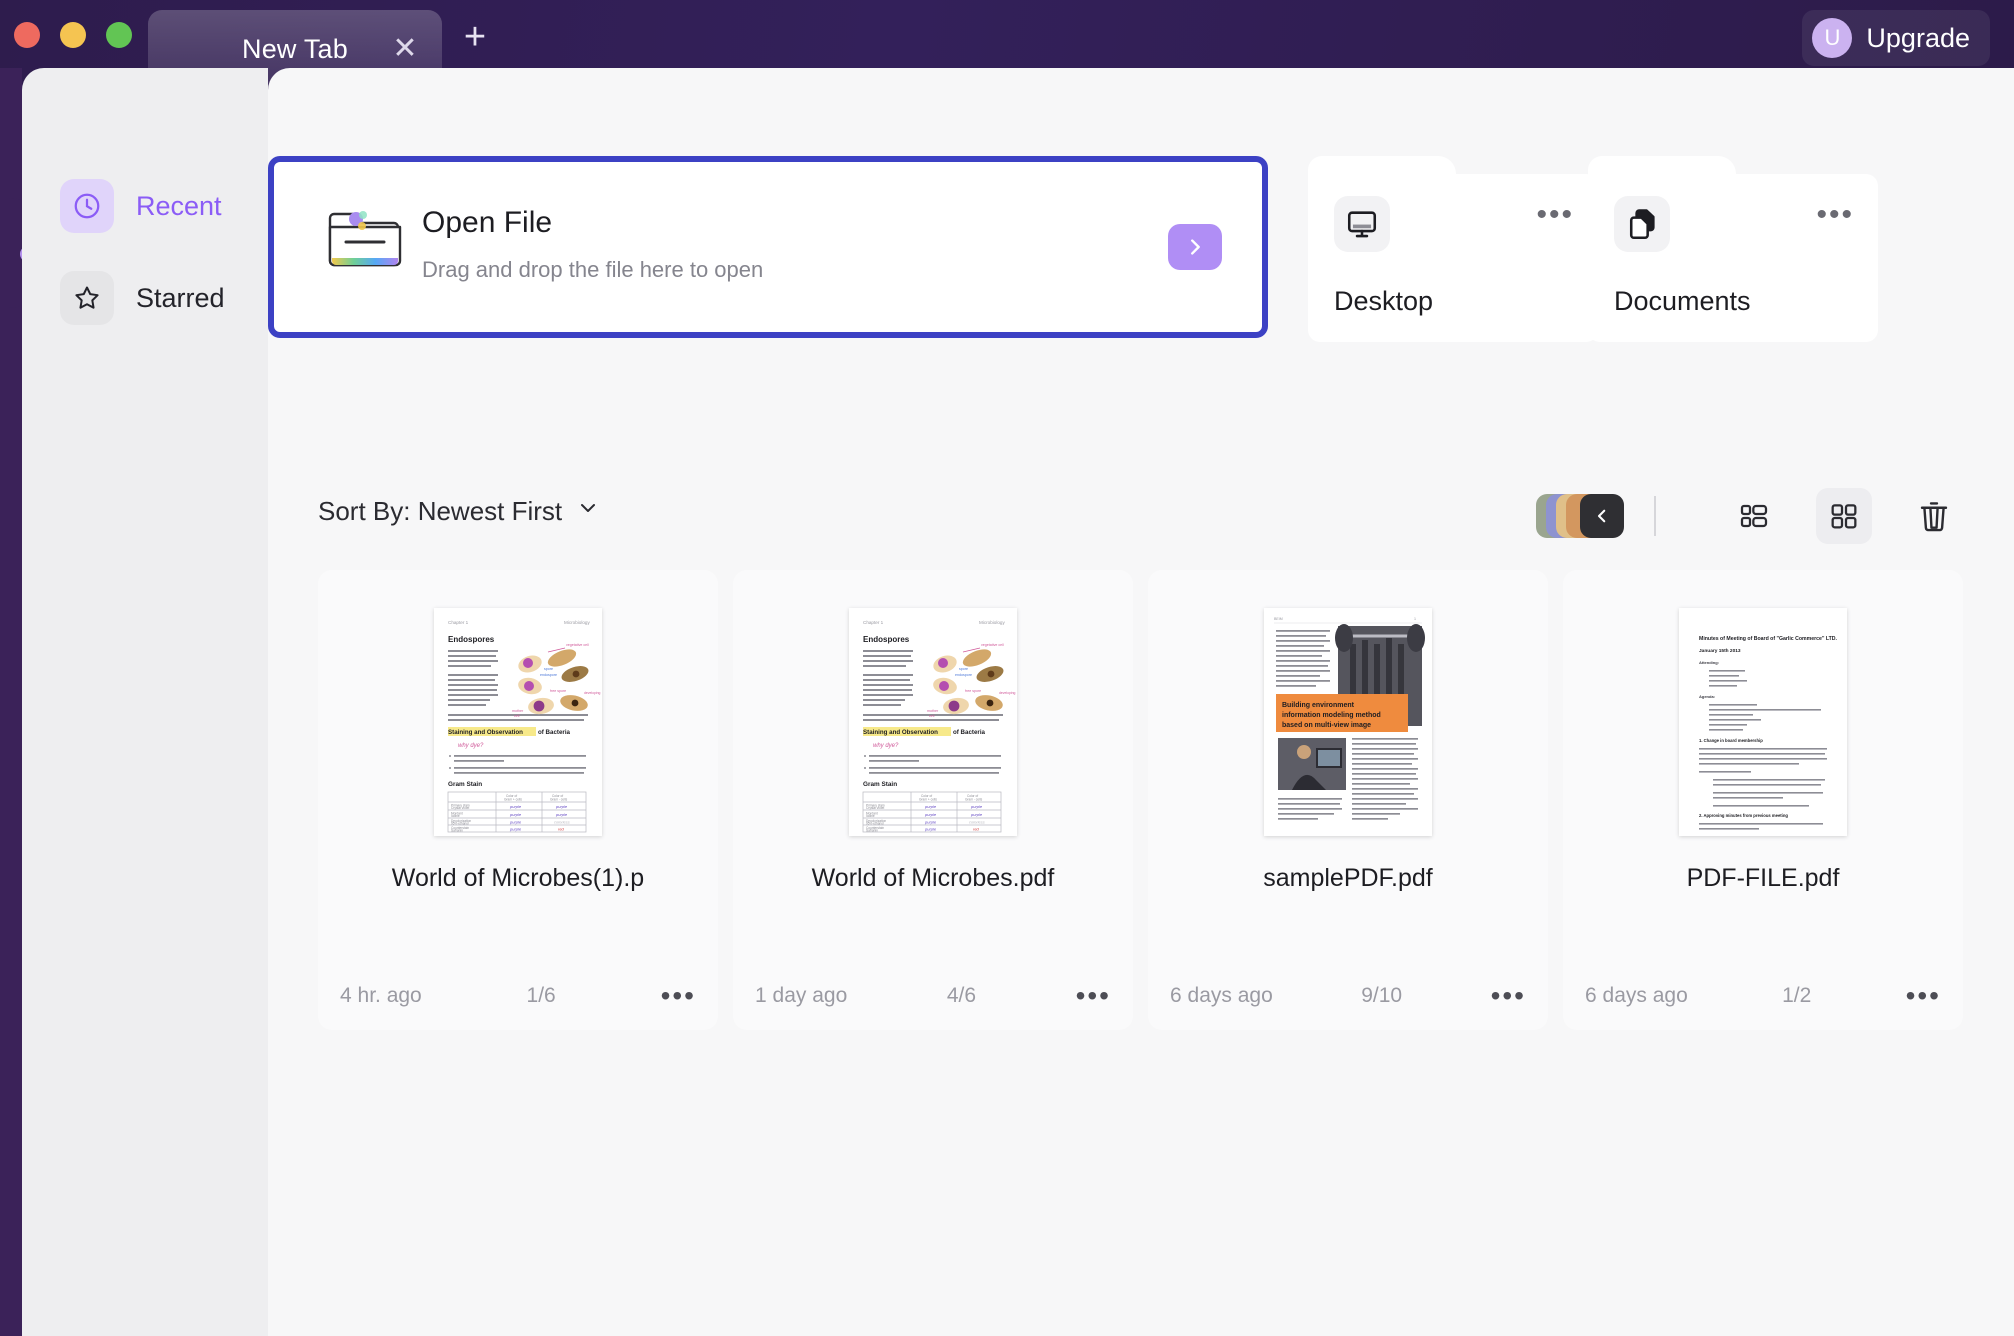 The image size is (2014, 1336). I want to click on svg-text: vegetative cell, so click(577, 645).